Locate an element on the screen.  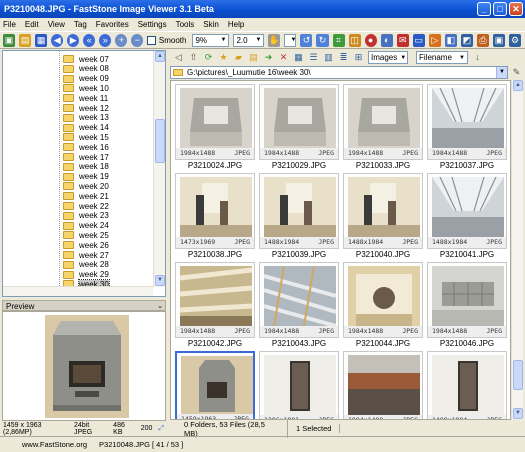
new-folder-icon: ▰ is located at coordinates (238, 57).